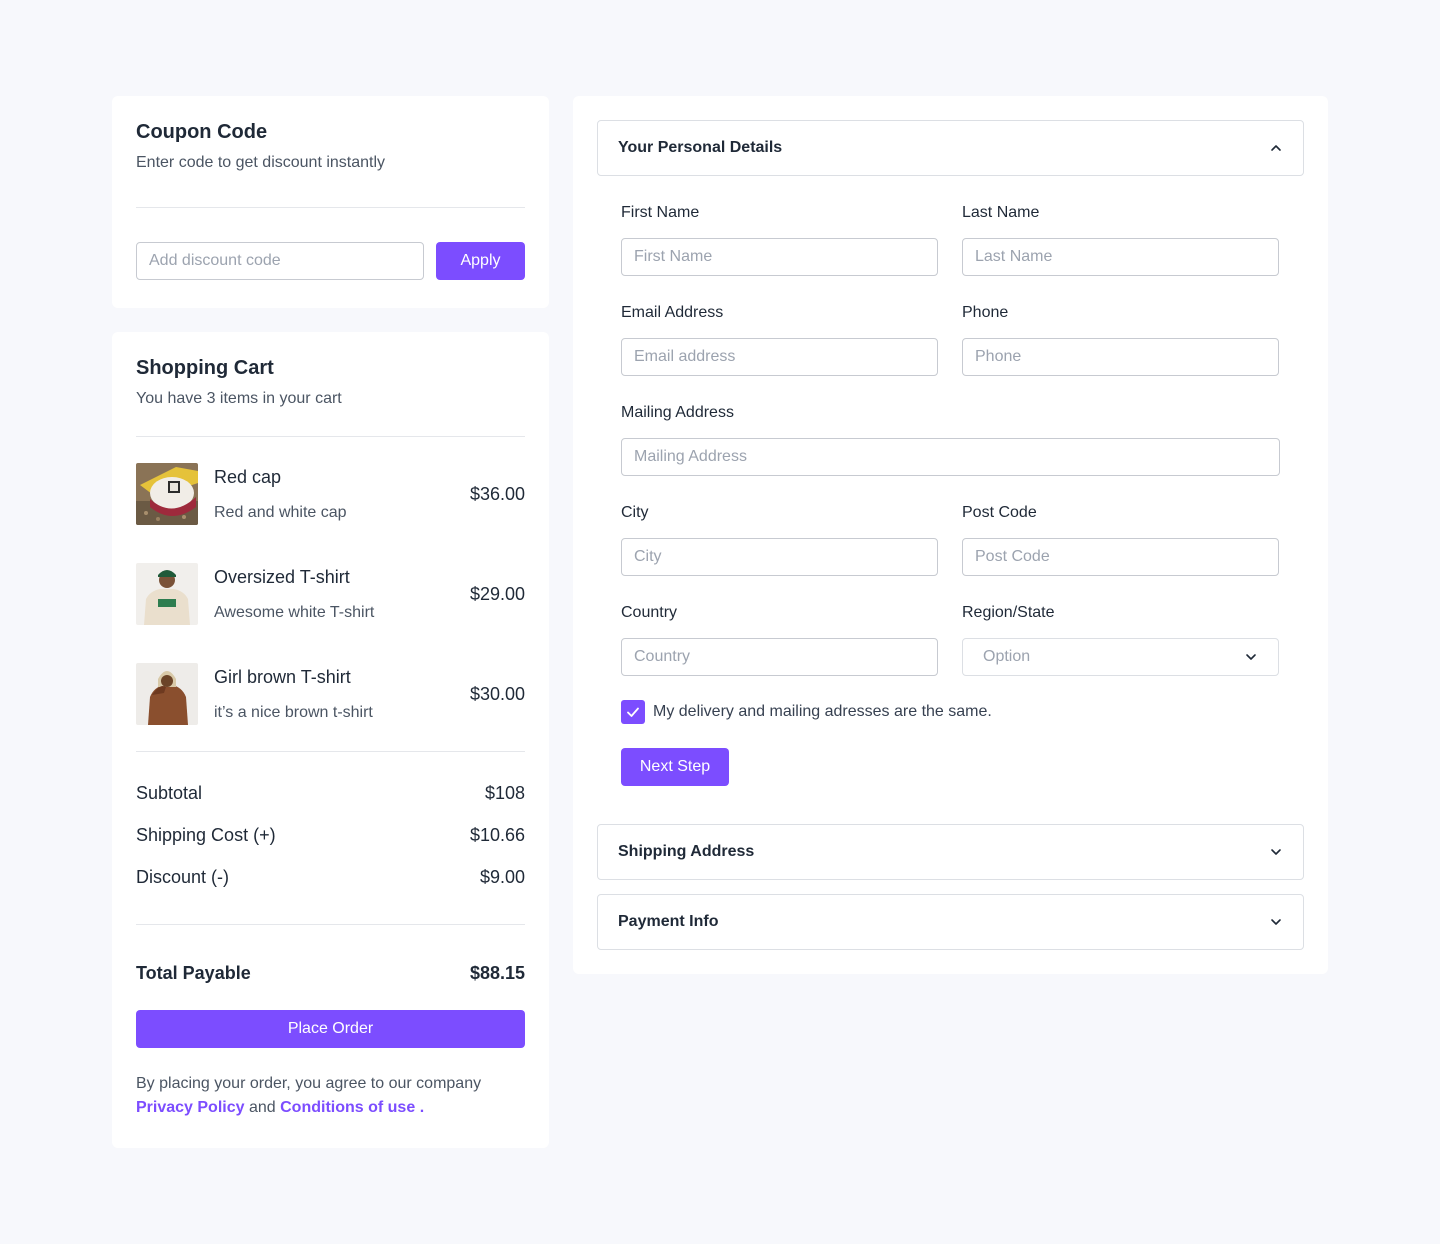 Image resolution: width=1440 pixels, height=1244 pixels. I want to click on place-order-button: Place Order, so click(330, 1029).